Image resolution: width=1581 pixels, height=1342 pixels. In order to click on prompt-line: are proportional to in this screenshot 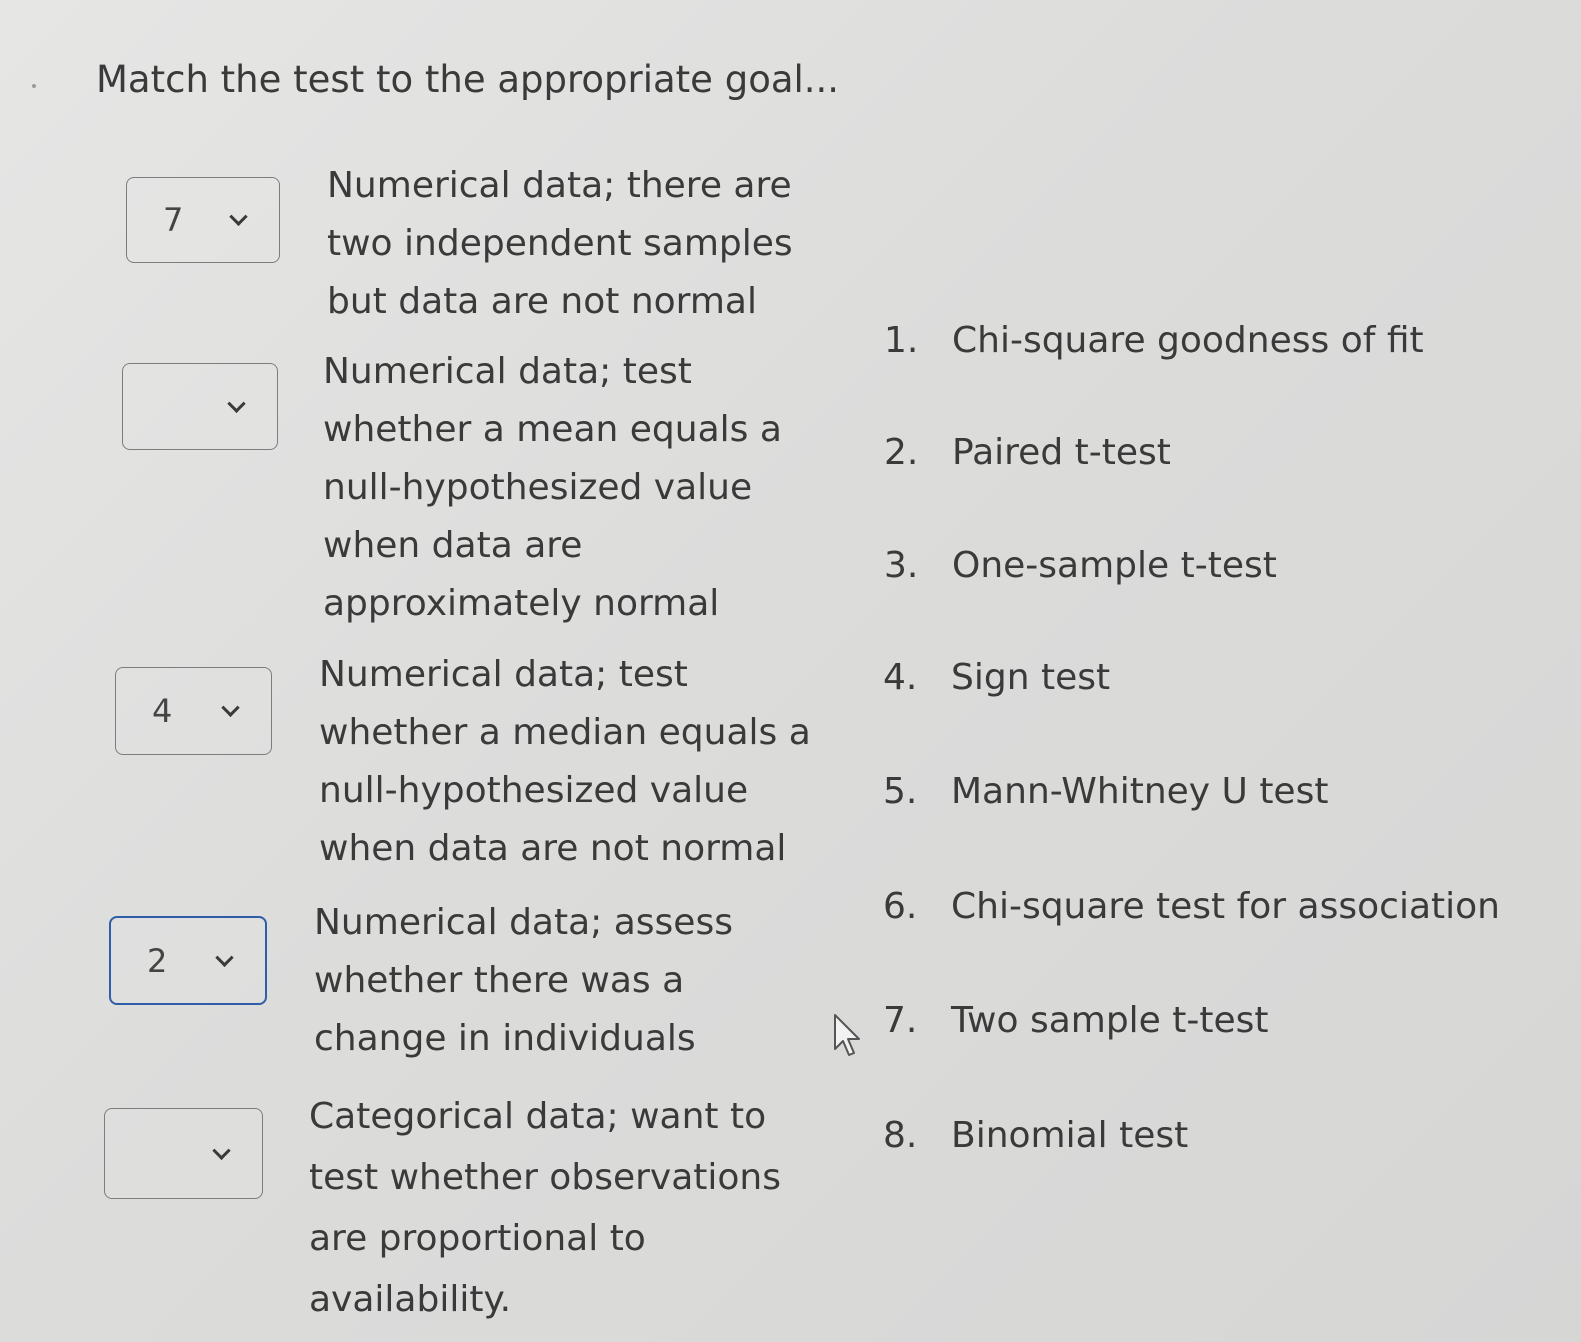, I will do `click(477, 1238)`.